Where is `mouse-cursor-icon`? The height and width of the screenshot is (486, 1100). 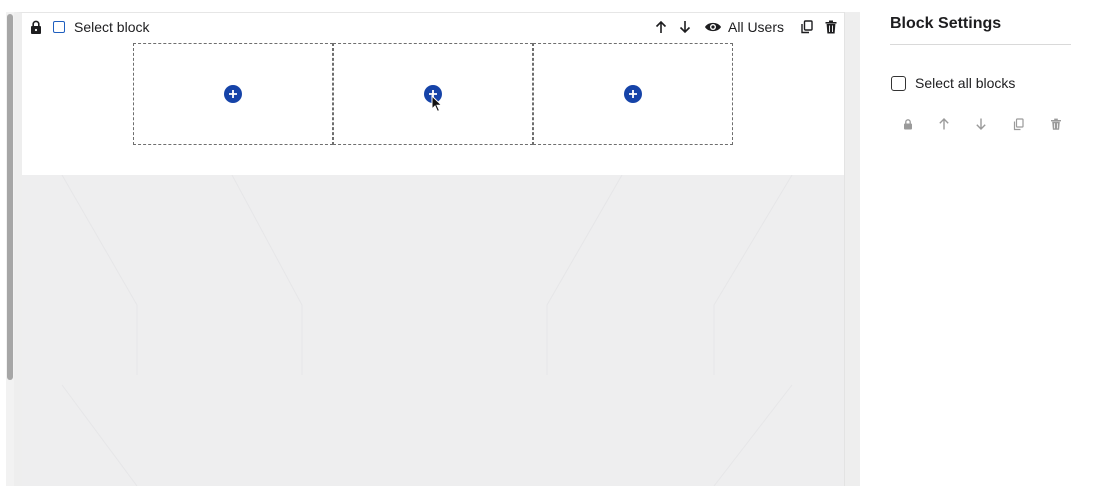 mouse-cursor-icon is located at coordinates (437, 103).